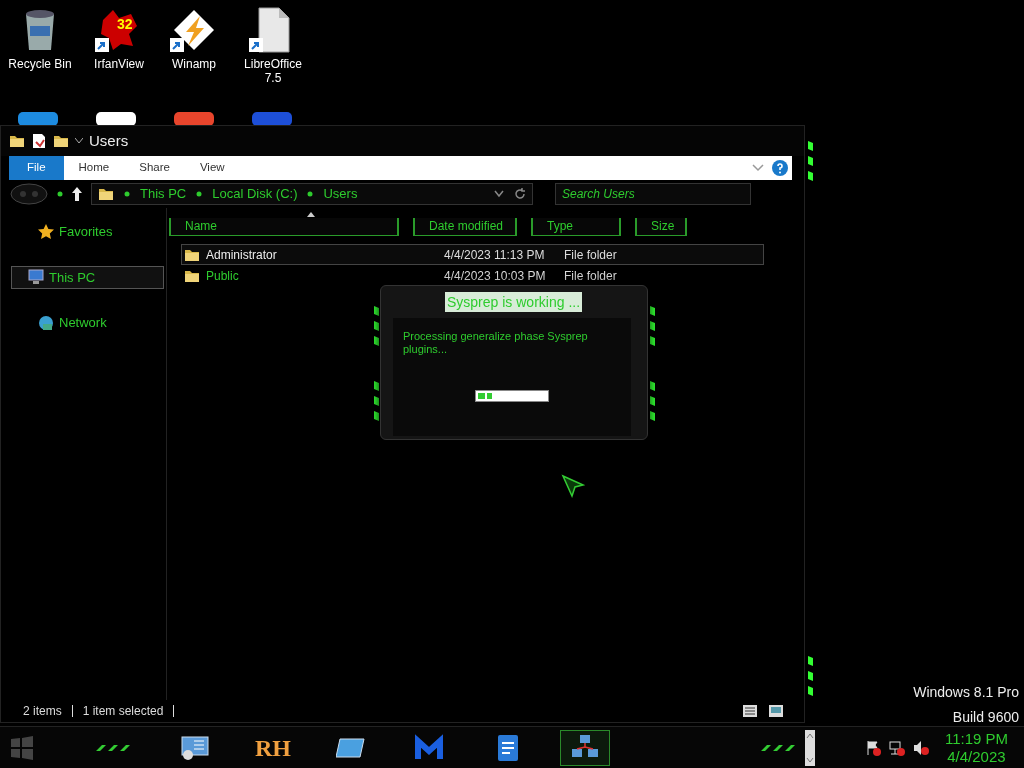 The height and width of the screenshot is (768, 1024). I want to click on date-cell-text: 4/4/2023 11:13 PM, so click(495, 255).